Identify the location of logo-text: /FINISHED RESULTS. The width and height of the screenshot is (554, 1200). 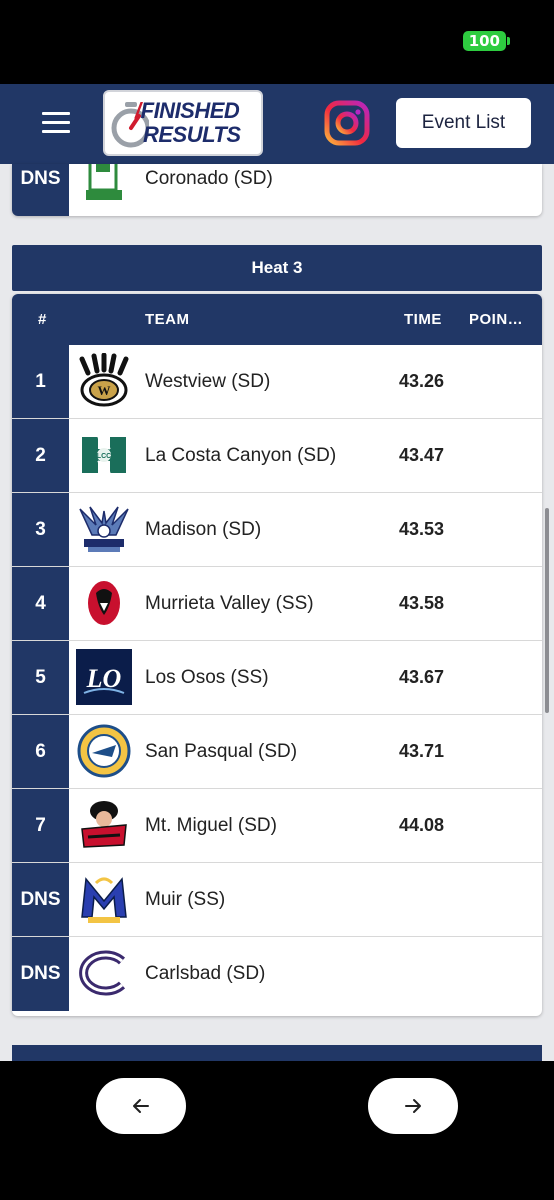
(188, 122).